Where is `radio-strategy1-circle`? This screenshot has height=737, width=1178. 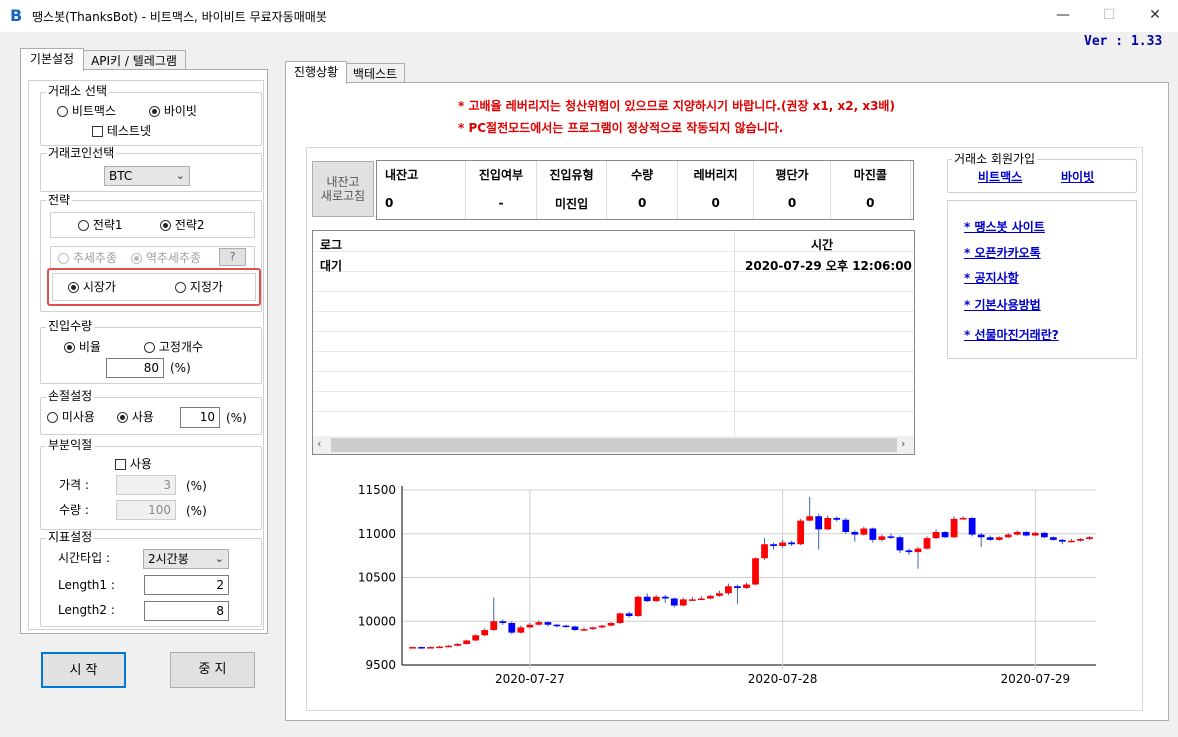 radio-strategy1-circle is located at coordinates (83, 225).